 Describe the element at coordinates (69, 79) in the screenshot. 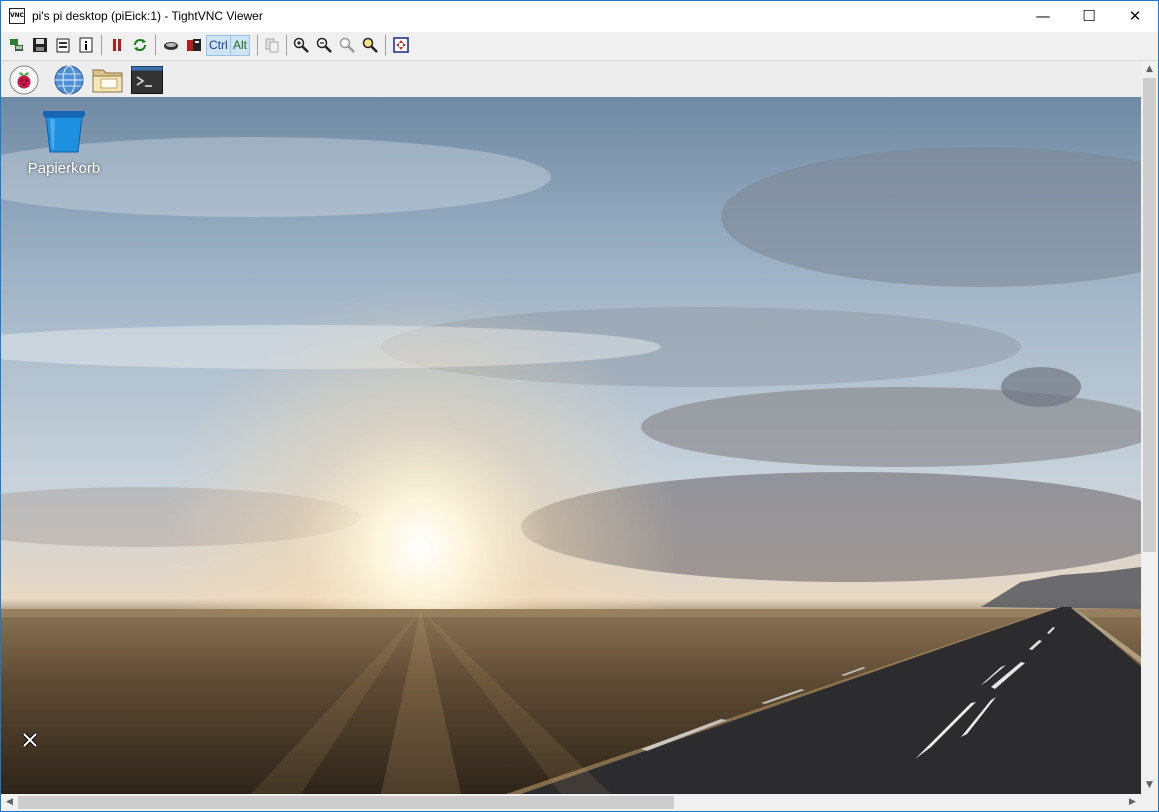

I see `web-browser-icon` at that location.